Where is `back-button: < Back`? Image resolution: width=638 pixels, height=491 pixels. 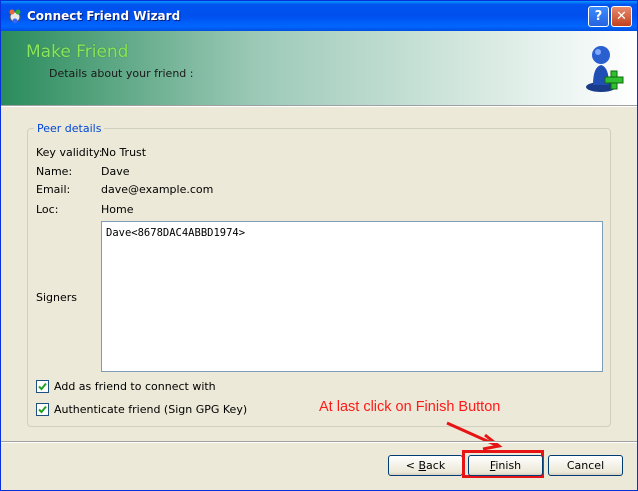
back-button: < Back is located at coordinates (425, 465).